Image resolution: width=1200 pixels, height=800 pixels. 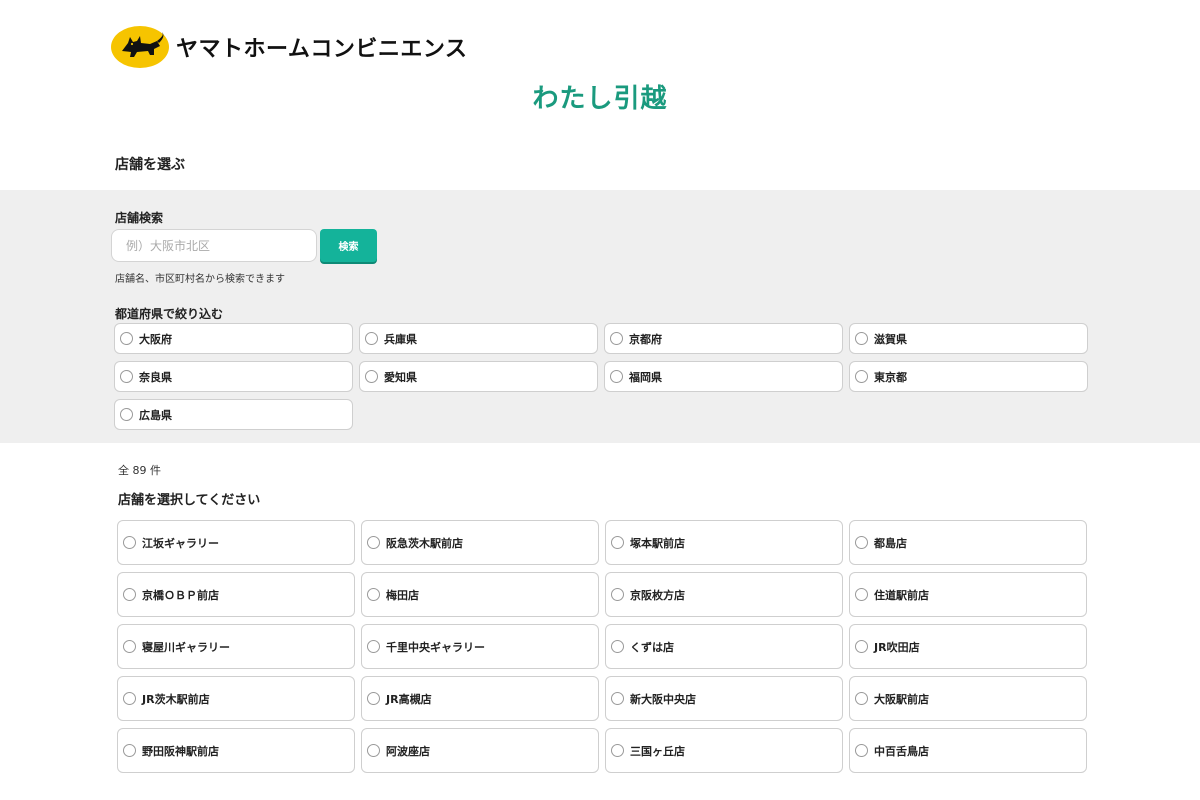 I want to click on prefecture-option-tokyo: 東京都, so click(x=968, y=376).